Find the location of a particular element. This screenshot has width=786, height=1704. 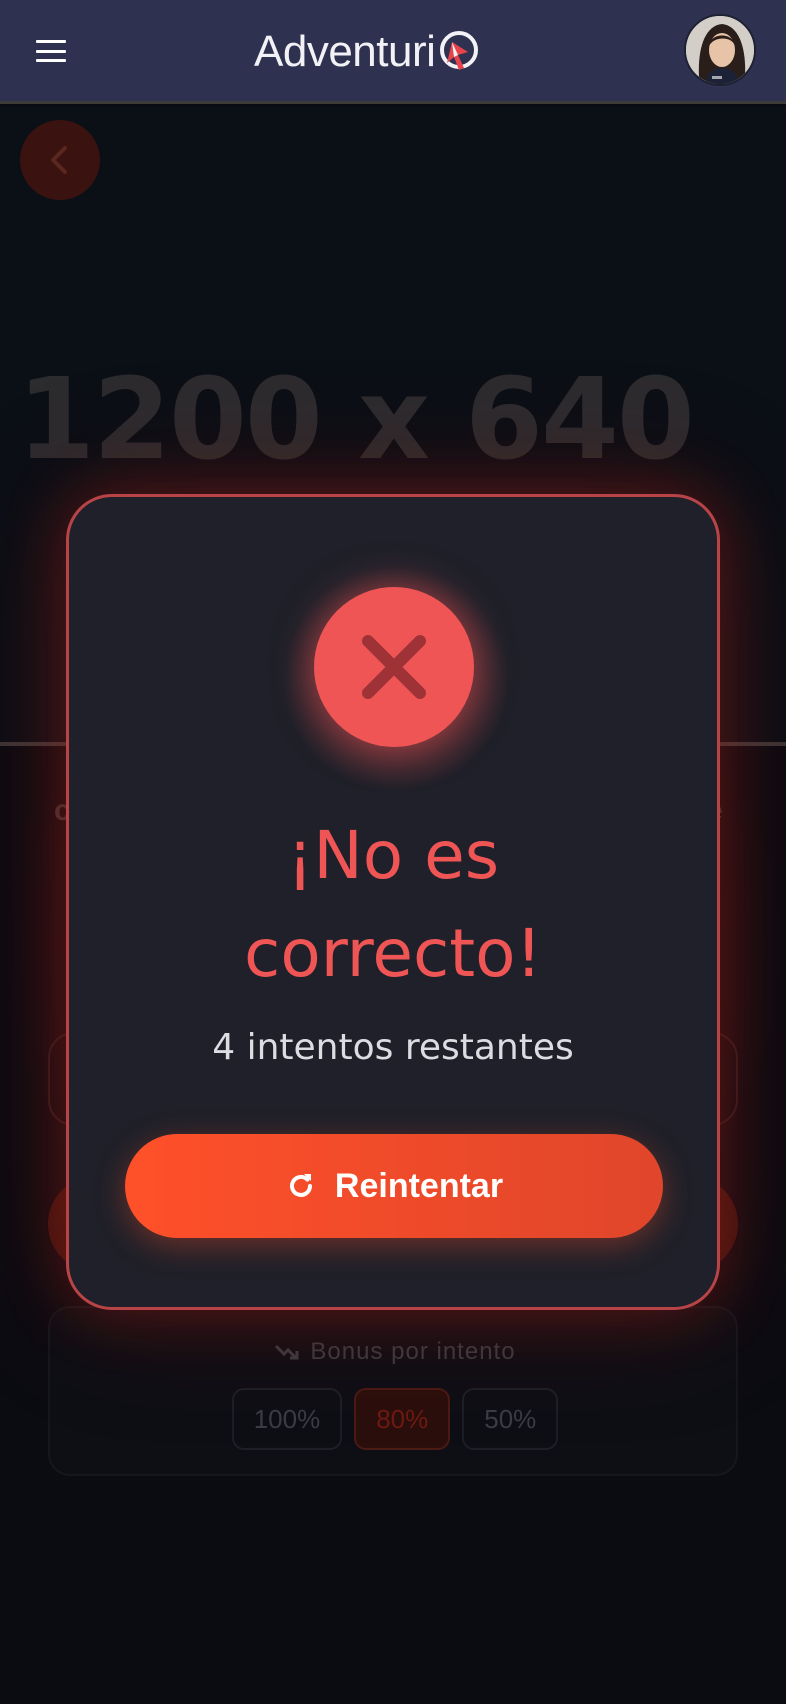

trending-down-icon is located at coordinates (287, 1352).